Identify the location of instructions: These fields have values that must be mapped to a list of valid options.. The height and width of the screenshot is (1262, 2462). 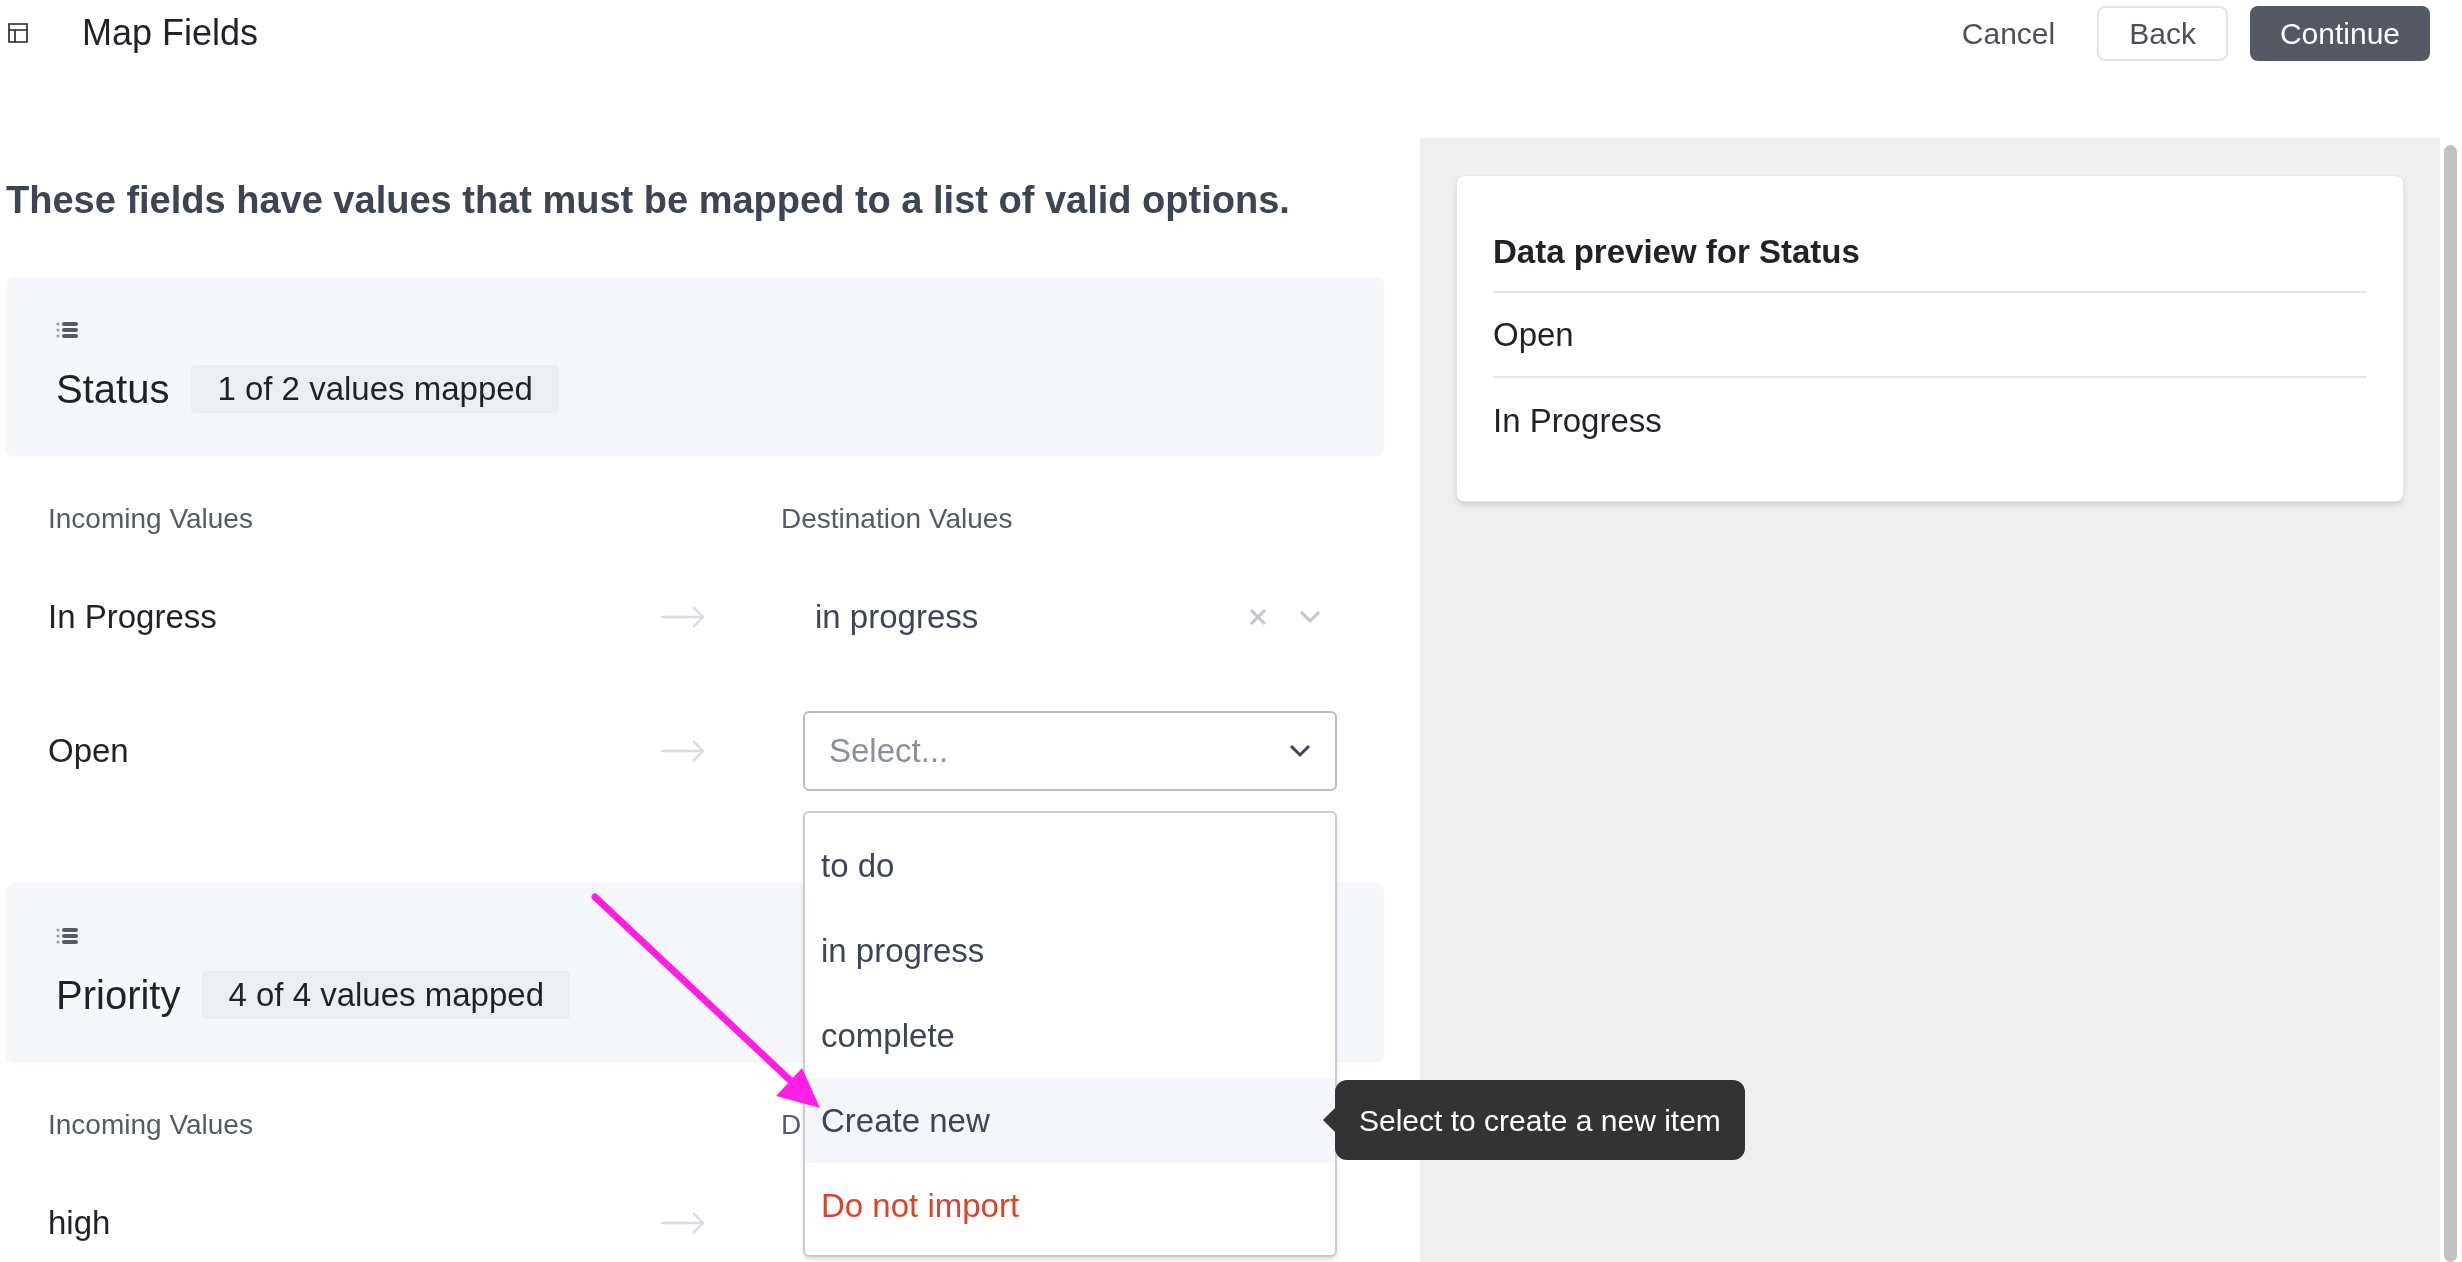
(648, 200).